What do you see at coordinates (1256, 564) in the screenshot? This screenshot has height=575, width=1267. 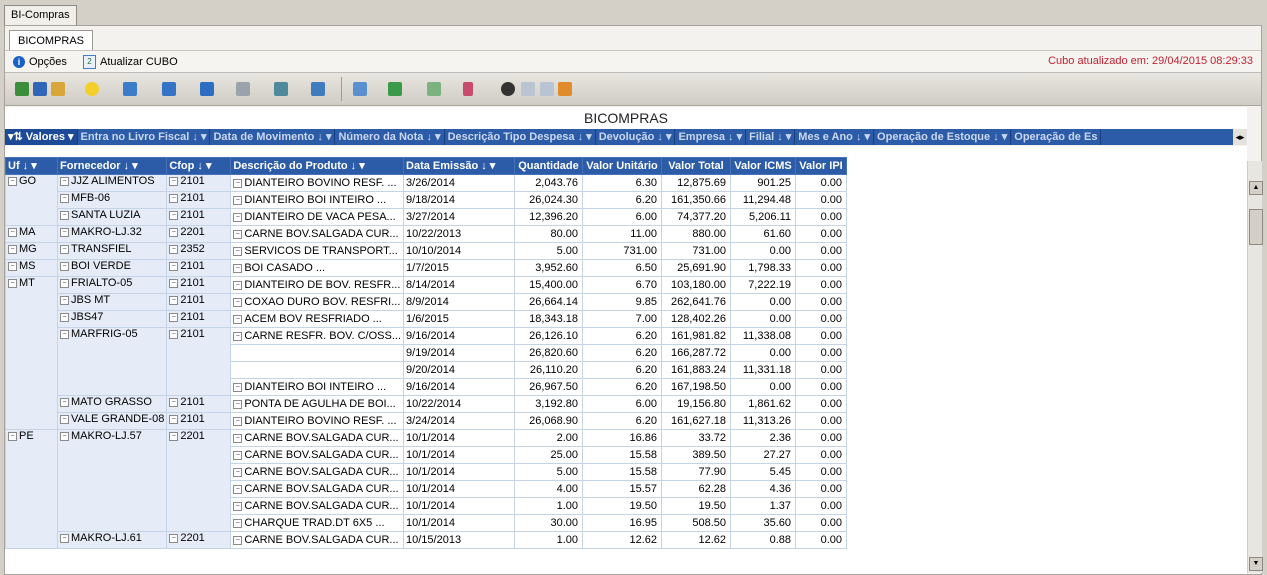 I see `scroll-down-icon: ▼` at bounding box center [1256, 564].